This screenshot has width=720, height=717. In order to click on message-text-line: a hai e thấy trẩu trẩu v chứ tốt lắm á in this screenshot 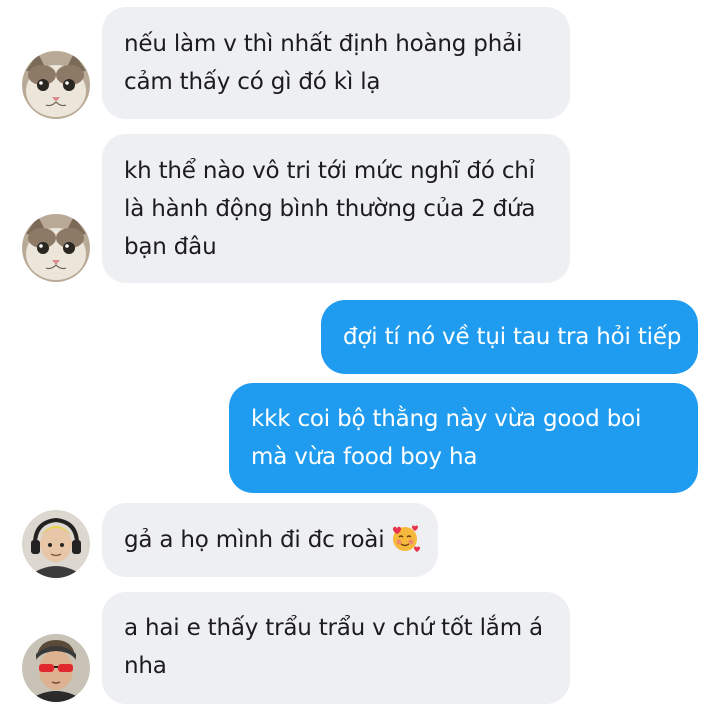, I will do `click(333, 628)`.